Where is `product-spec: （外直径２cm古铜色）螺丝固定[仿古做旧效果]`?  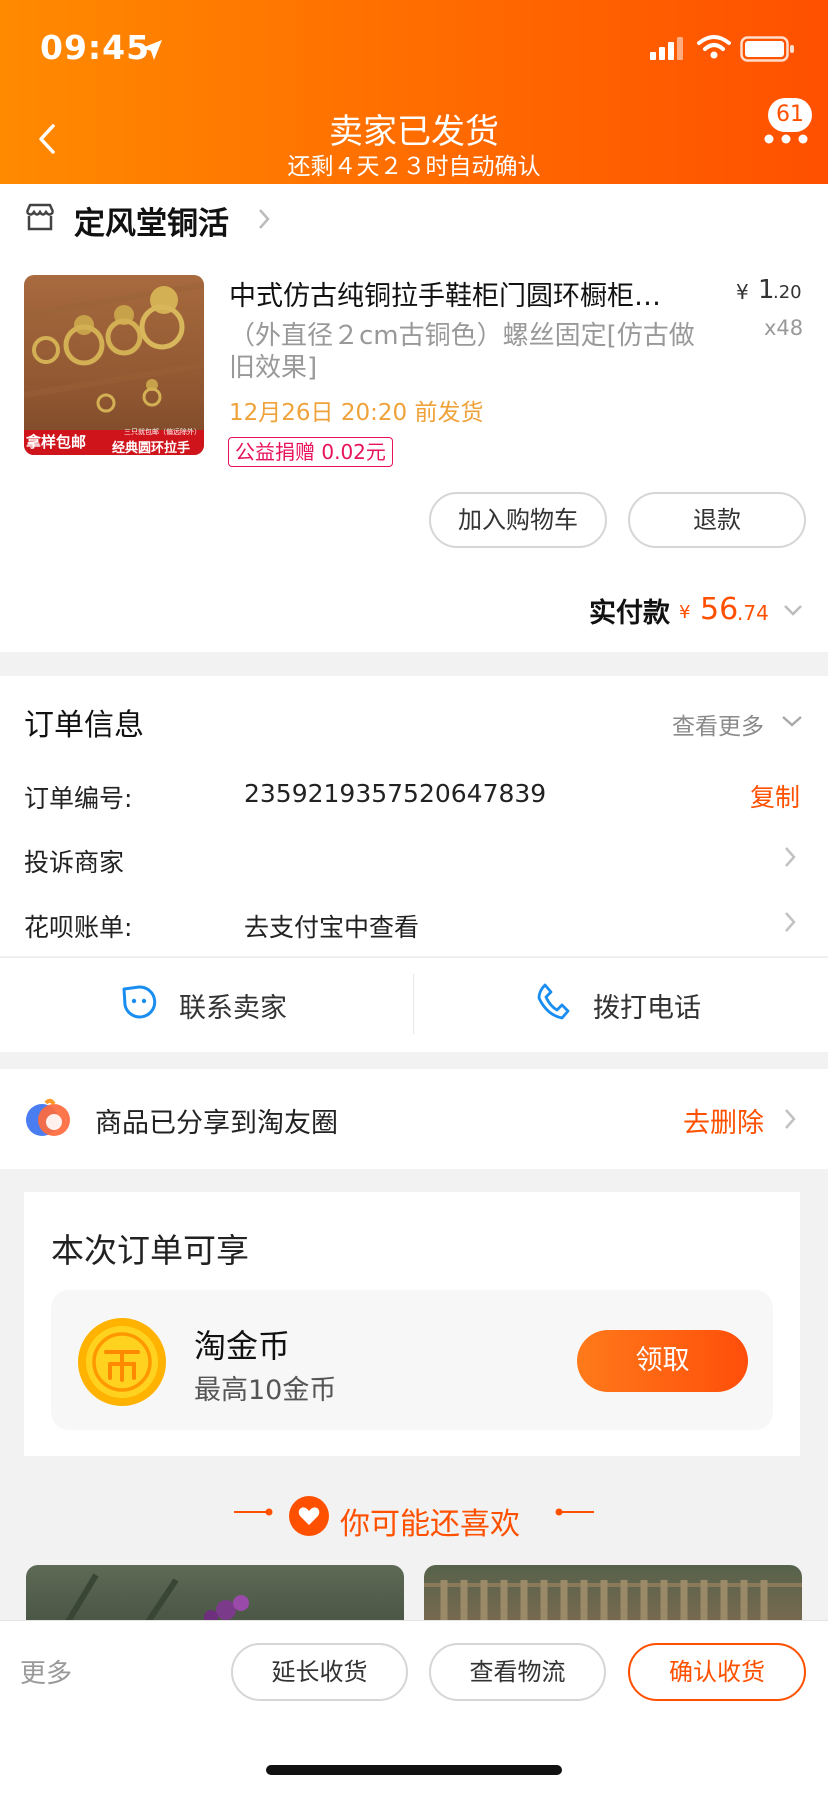
product-spec: （外直径２cm古铜色）螺丝固定[仿古做旧效果] is located at coordinates (462, 352).